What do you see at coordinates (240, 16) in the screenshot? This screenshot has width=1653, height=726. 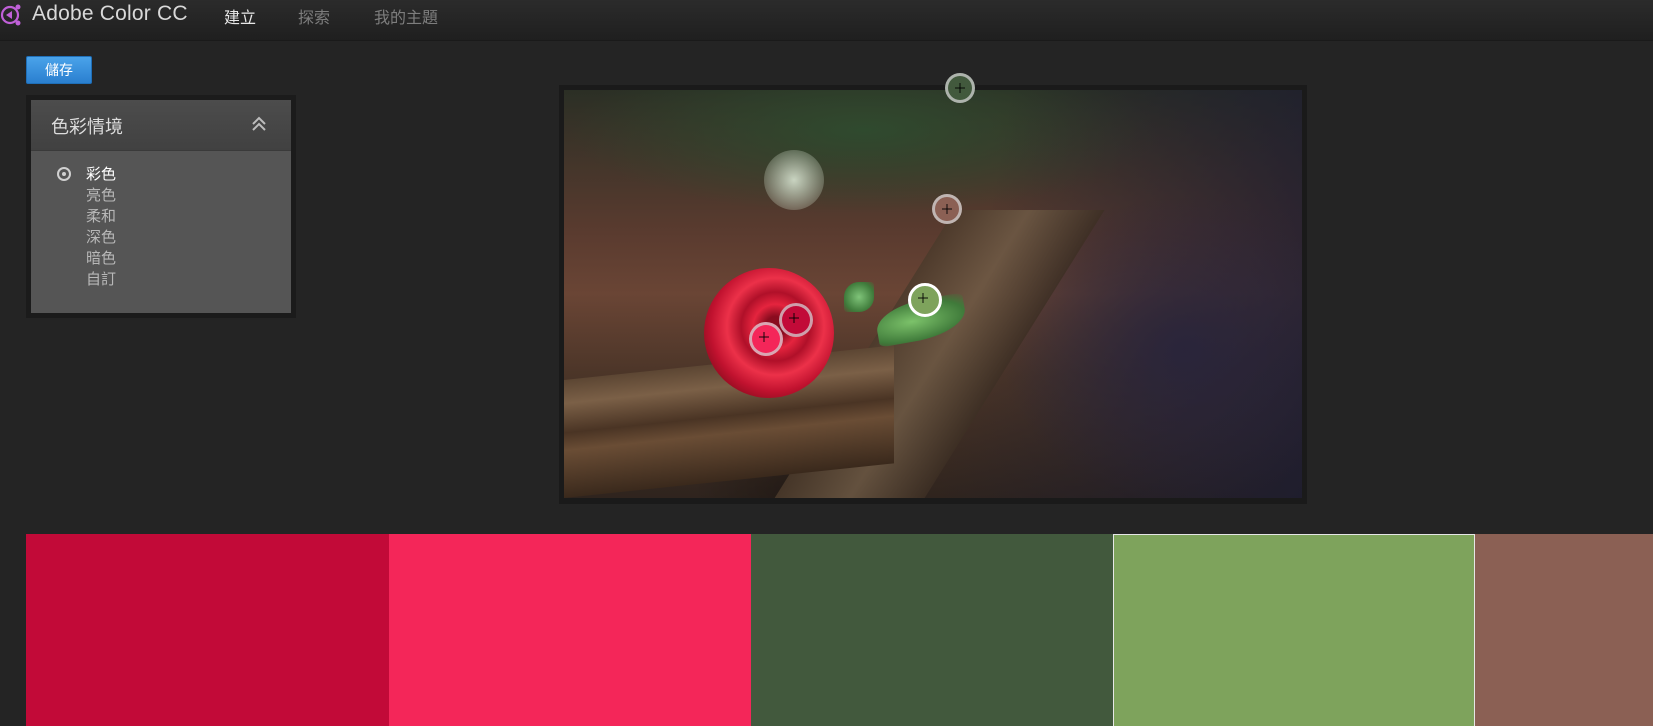 I see `nav-create: 建立` at bounding box center [240, 16].